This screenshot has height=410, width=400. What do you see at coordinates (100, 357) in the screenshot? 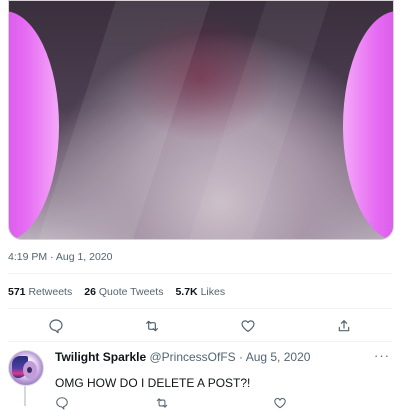
I see `reply-display-name: Twilight Sparkle` at bounding box center [100, 357].